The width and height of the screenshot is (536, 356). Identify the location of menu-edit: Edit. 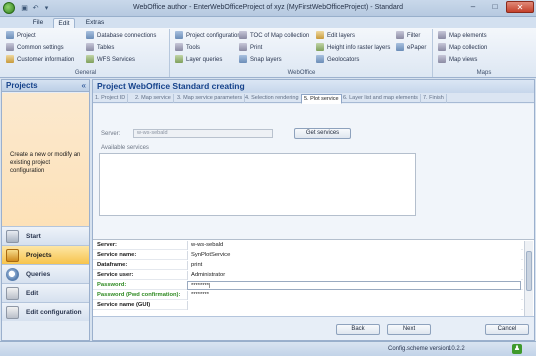
(64, 23).